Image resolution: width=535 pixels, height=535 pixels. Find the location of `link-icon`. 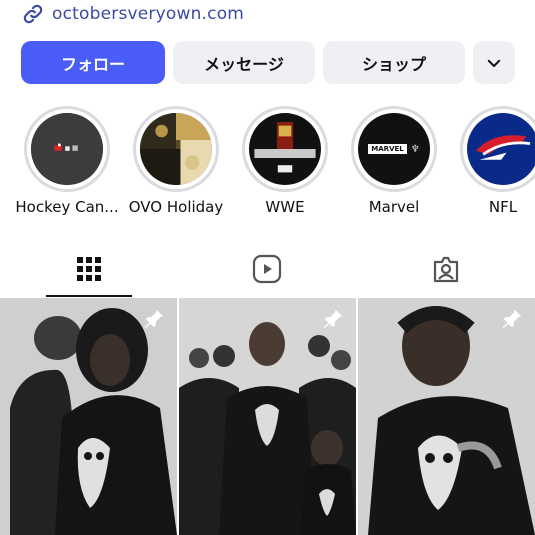

link-icon is located at coordinates (33, 14).